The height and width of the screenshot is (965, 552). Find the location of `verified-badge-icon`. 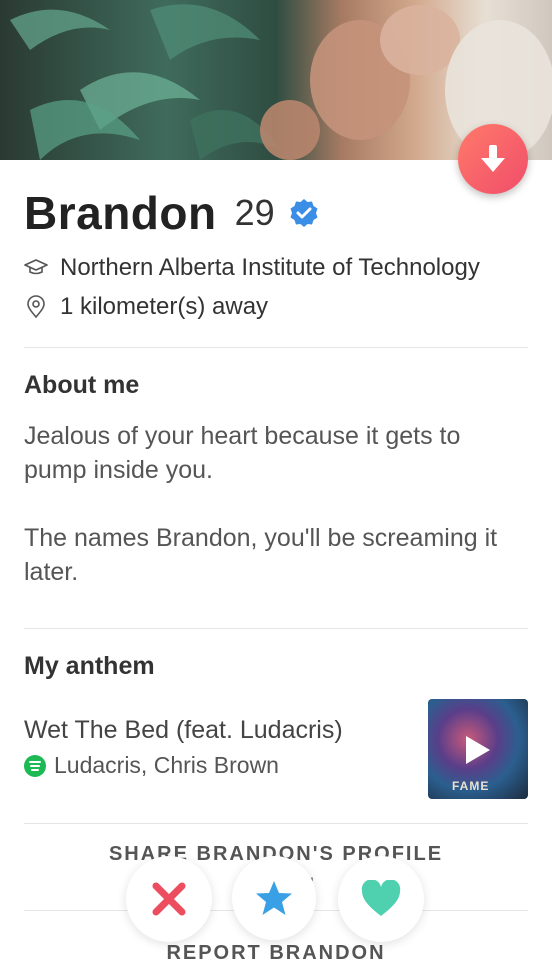

verified-badge-icon is located at coordinates (304, 213).